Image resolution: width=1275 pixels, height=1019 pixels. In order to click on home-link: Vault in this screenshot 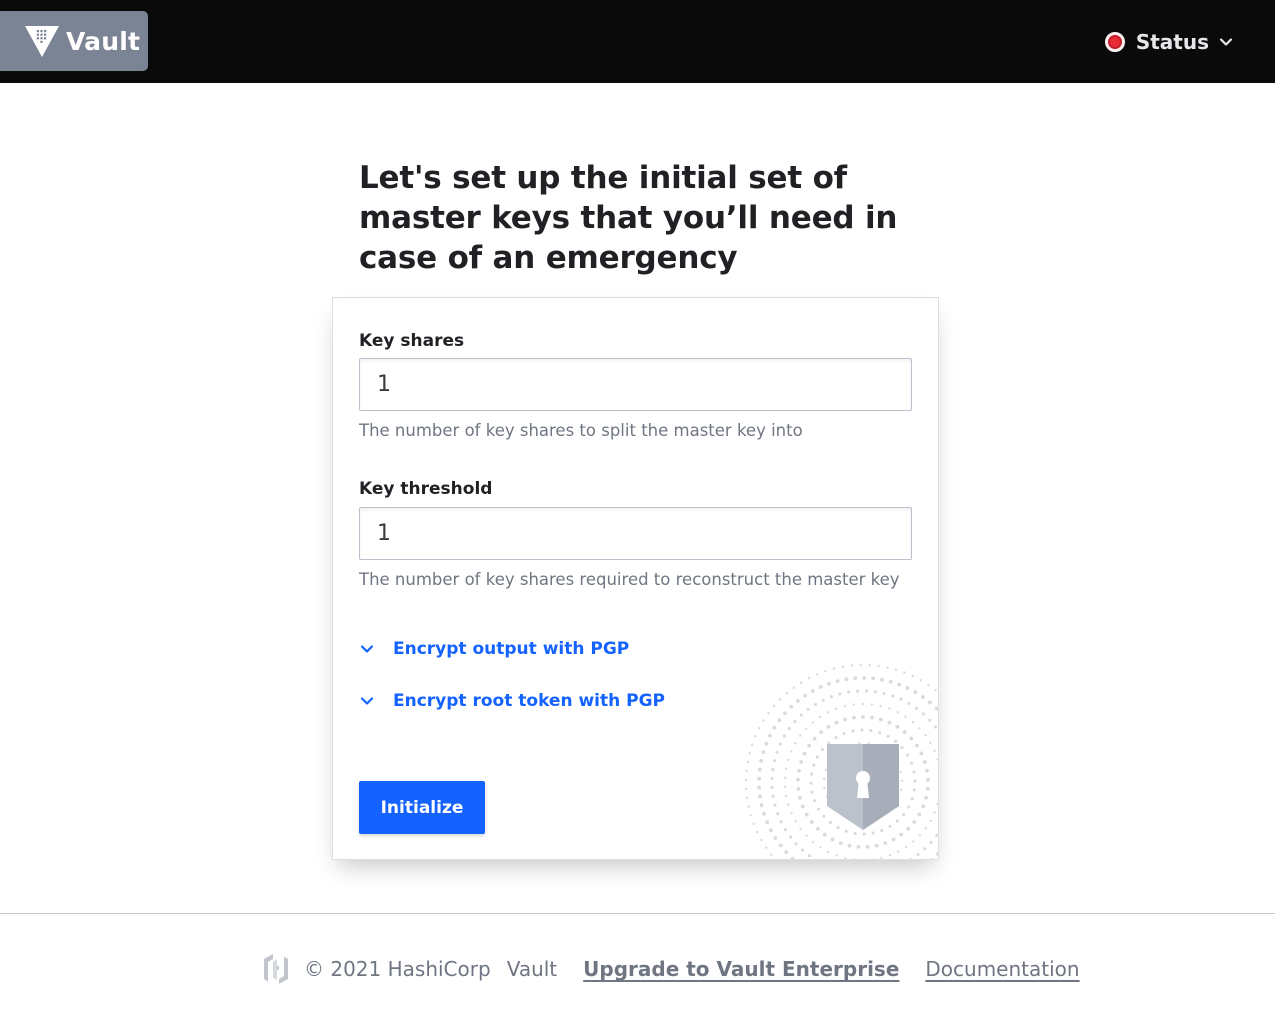, I will do `click(74, 41)`.